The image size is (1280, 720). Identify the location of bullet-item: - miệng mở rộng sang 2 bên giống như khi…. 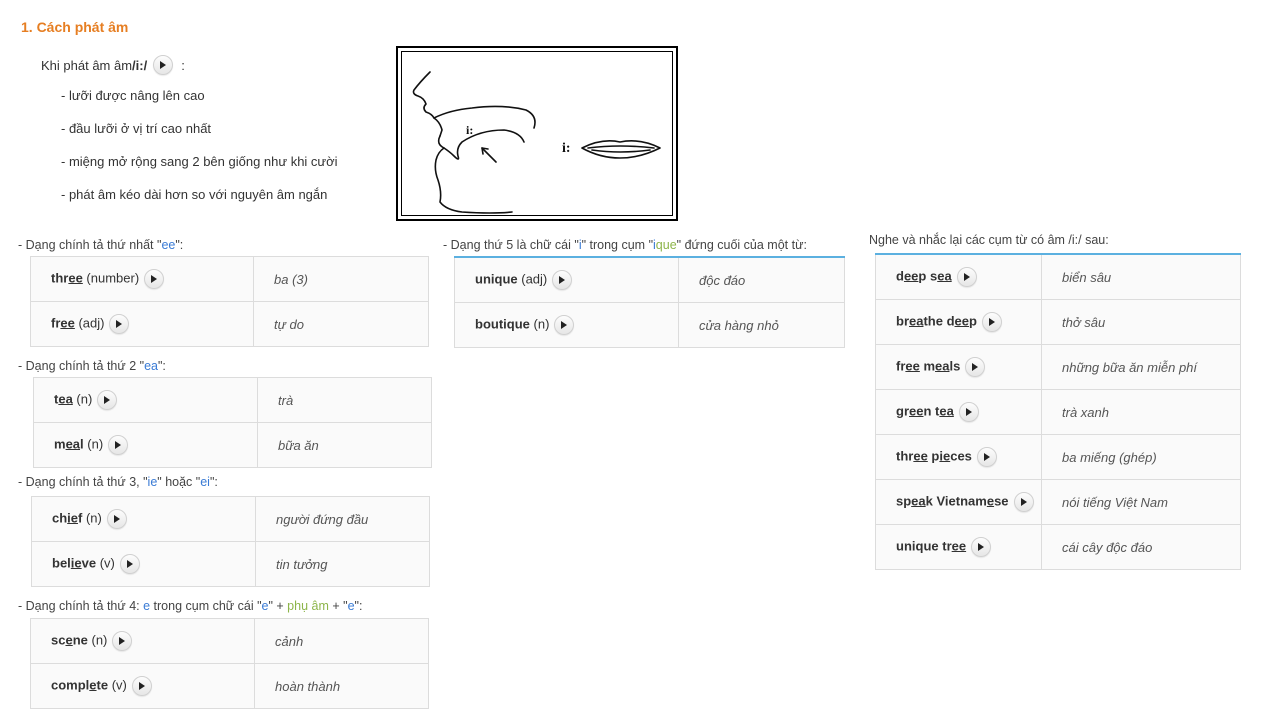
(199, 161).